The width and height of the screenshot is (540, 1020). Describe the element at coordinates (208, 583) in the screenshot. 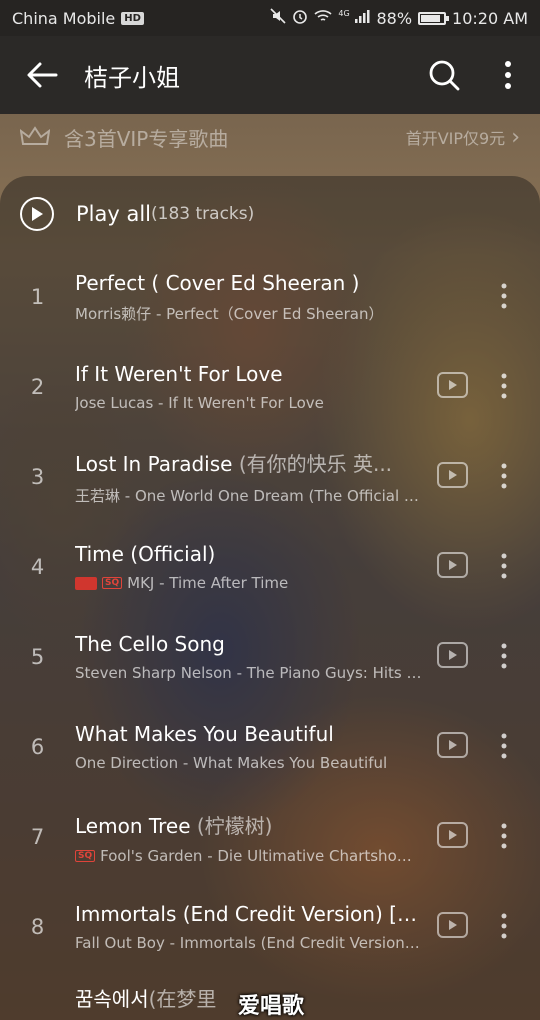

I see `track-subtitle: MKJ - Time After Time` at that location.